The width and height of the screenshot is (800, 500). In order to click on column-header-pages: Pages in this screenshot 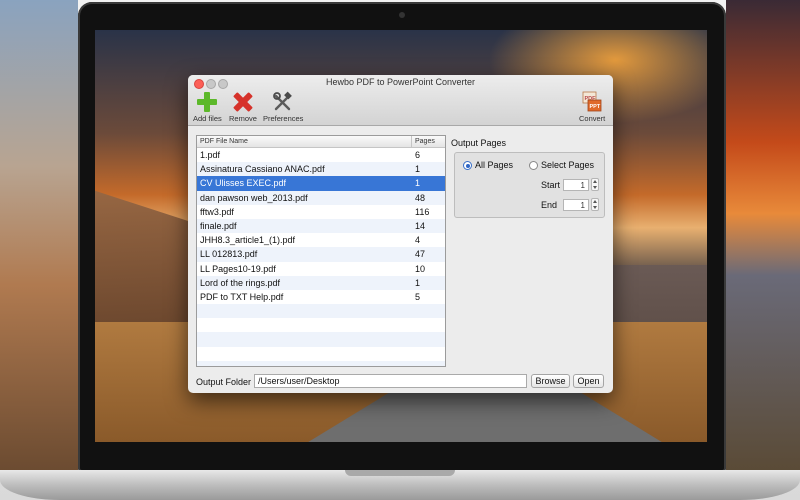, I will do `click(423, 141)`.